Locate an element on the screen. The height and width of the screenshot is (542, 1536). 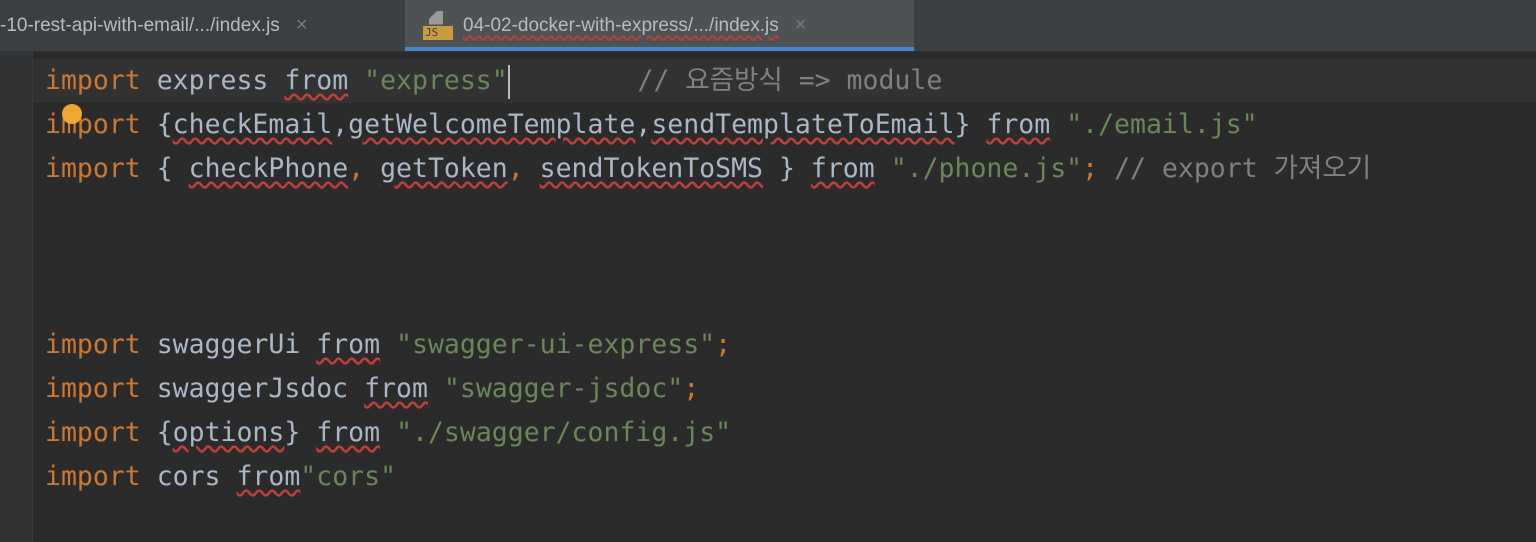
code-token: swaggerJsdoc is located at coordinates (252, 388).